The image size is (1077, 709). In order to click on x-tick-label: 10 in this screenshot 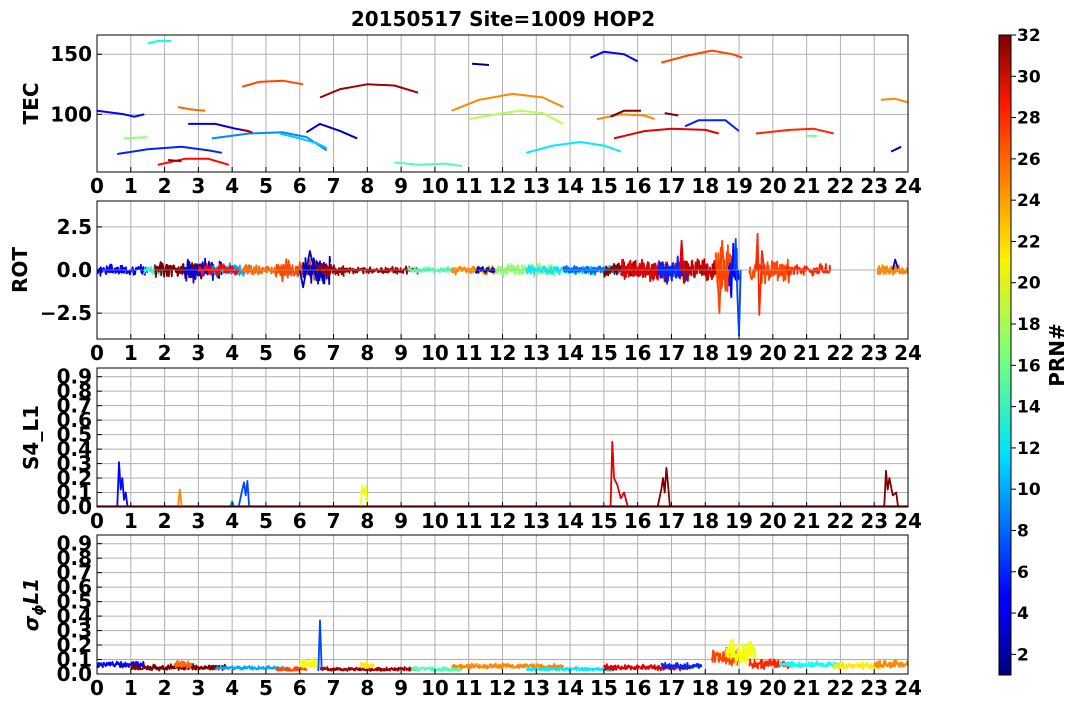, I will do `click(435, 521)`.